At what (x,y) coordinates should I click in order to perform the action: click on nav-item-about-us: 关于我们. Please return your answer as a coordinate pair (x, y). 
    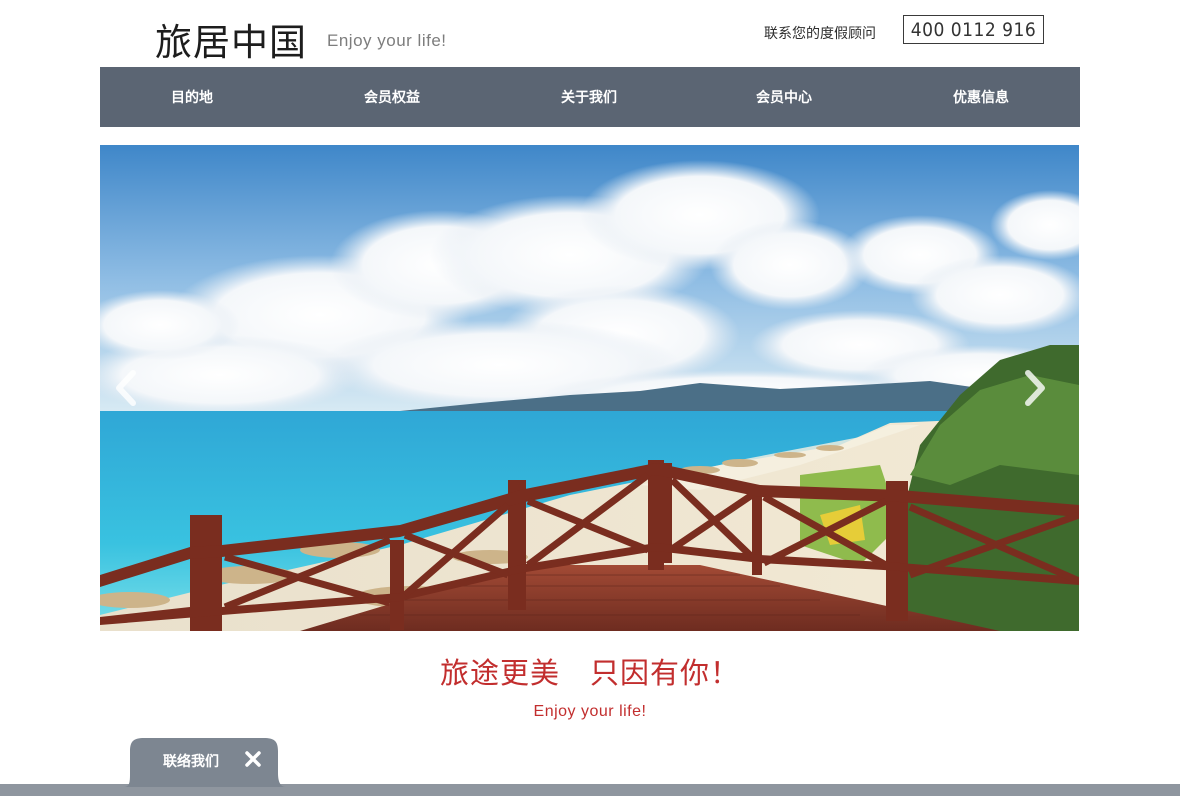
    Looking at the image, I should click on (589, 97).